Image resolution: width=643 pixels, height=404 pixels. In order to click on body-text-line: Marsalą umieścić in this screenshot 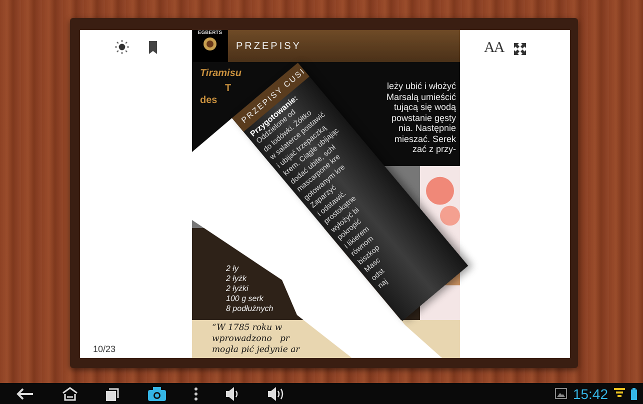, I will do `click(421, 97)`.